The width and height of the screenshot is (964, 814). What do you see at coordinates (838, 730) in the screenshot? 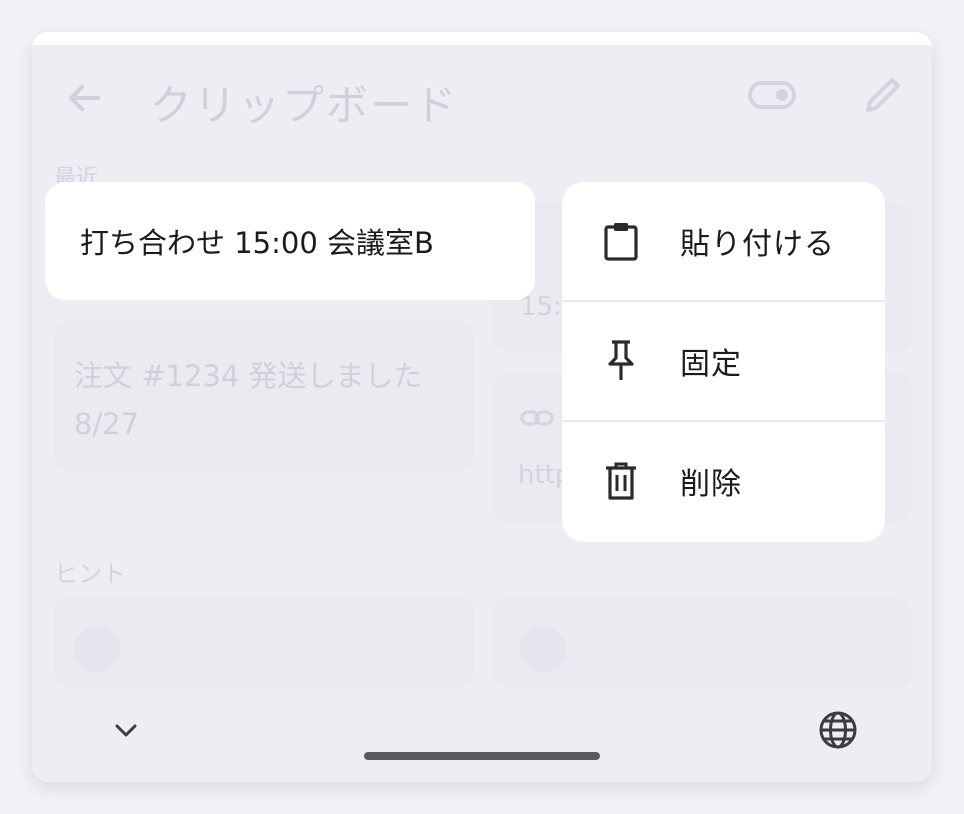
I see `globe-icon` at bounding box center [838, 730].